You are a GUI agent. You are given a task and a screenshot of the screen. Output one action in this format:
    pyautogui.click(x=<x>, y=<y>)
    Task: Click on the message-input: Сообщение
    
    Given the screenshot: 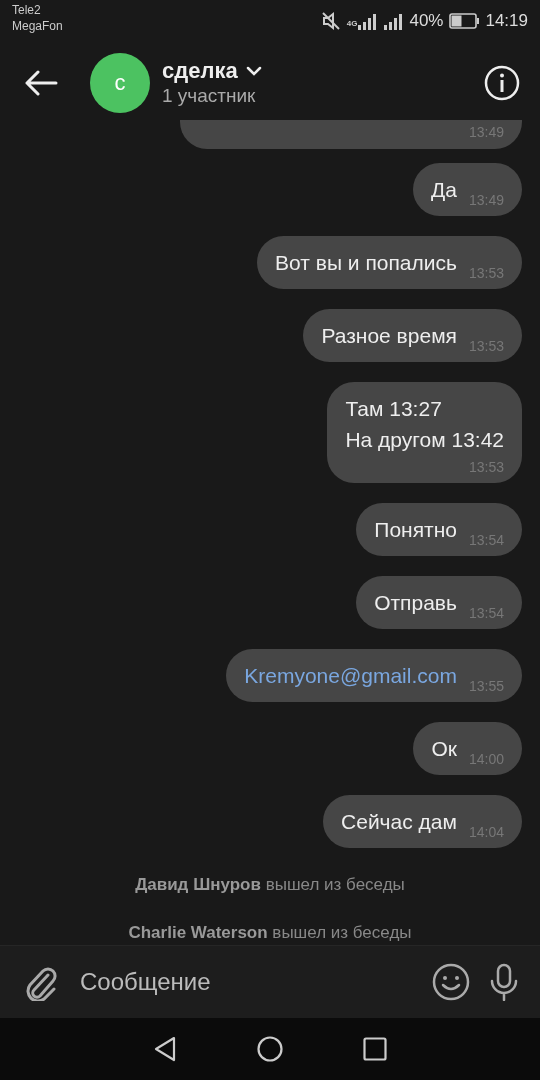 What is the action you would take?
    pyautogui.click(x=245, y=982)
    